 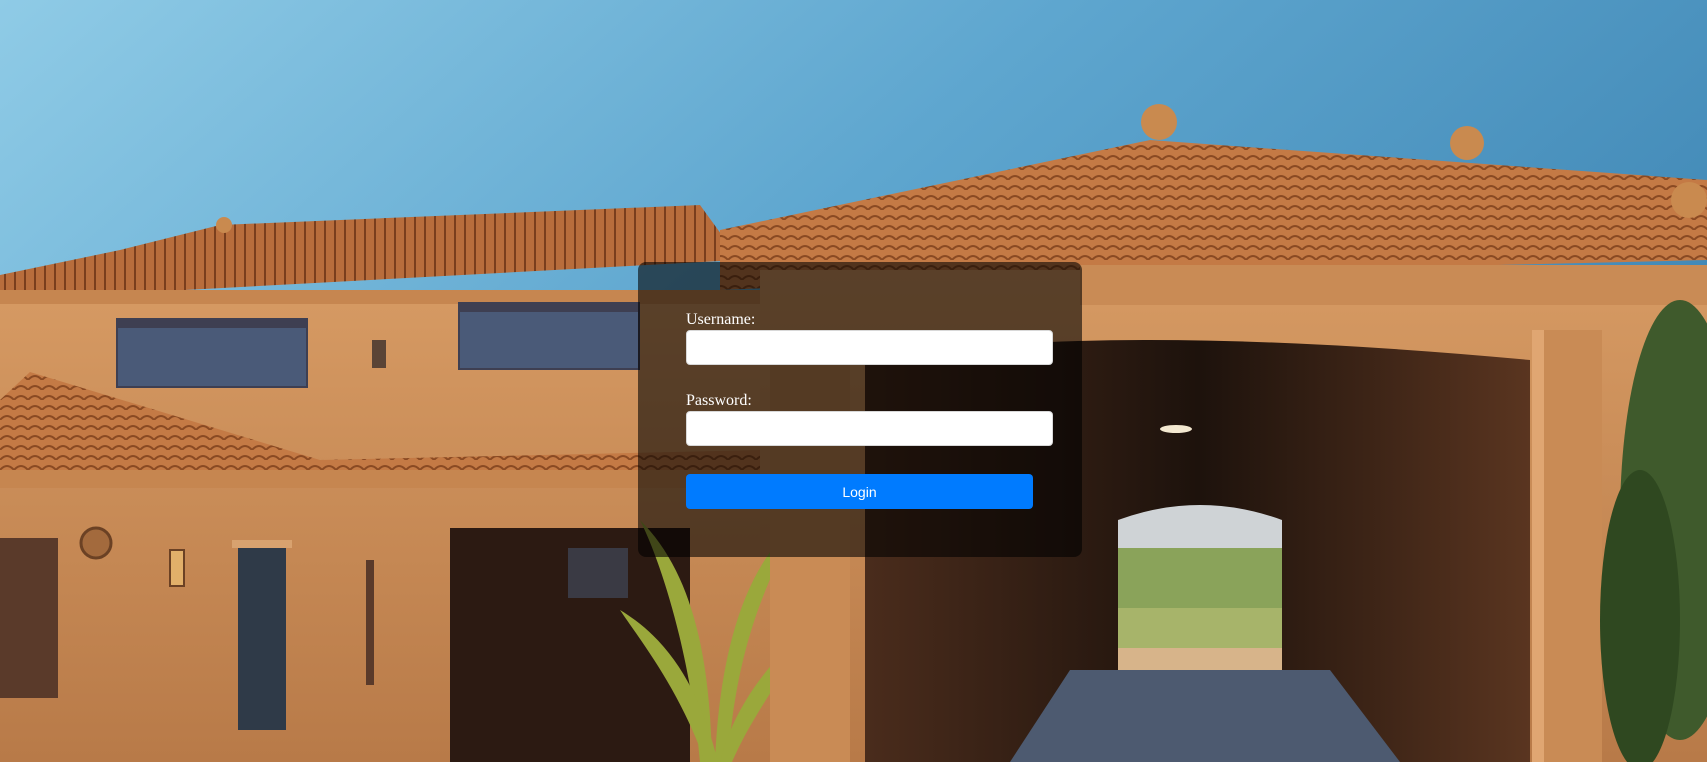 I want to click on login-button: Login, so click(x=859, y=491).